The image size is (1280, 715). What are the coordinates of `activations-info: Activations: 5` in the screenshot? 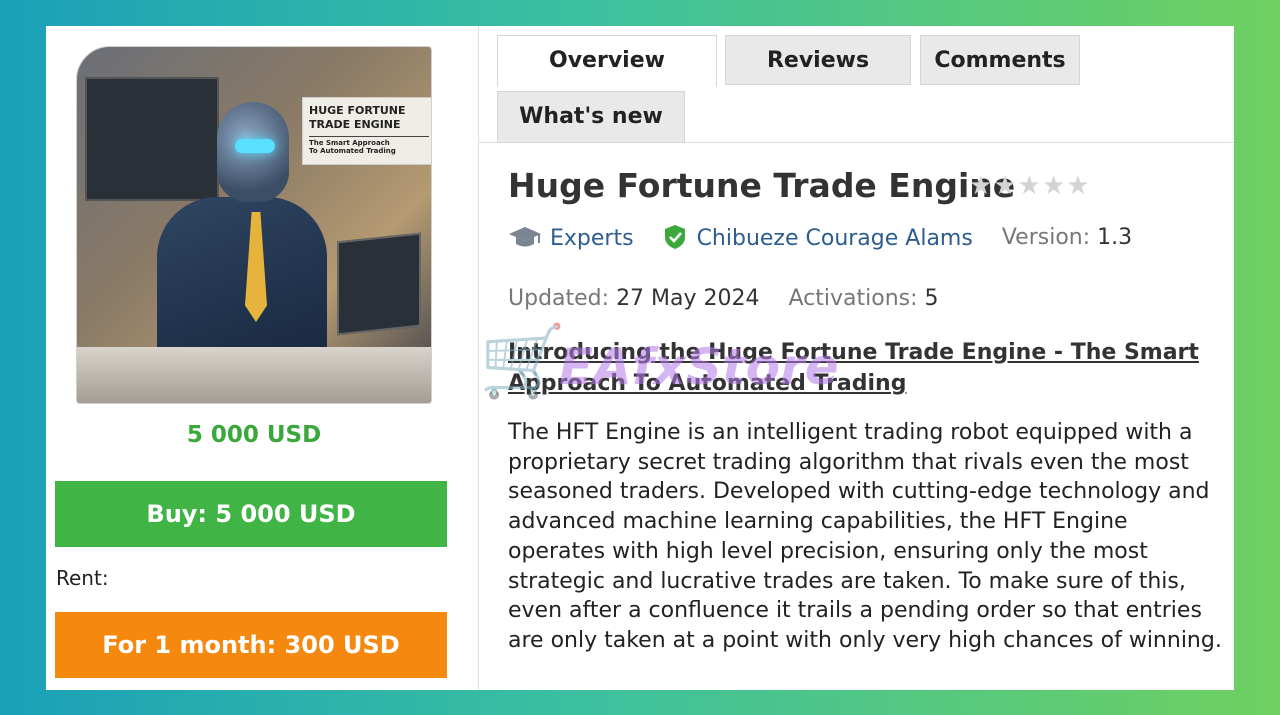 It's located at (864, 298).